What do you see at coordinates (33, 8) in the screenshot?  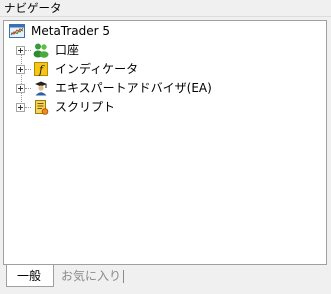 I see `window-title: ナビゲータ` at bounding box center [33, 8].